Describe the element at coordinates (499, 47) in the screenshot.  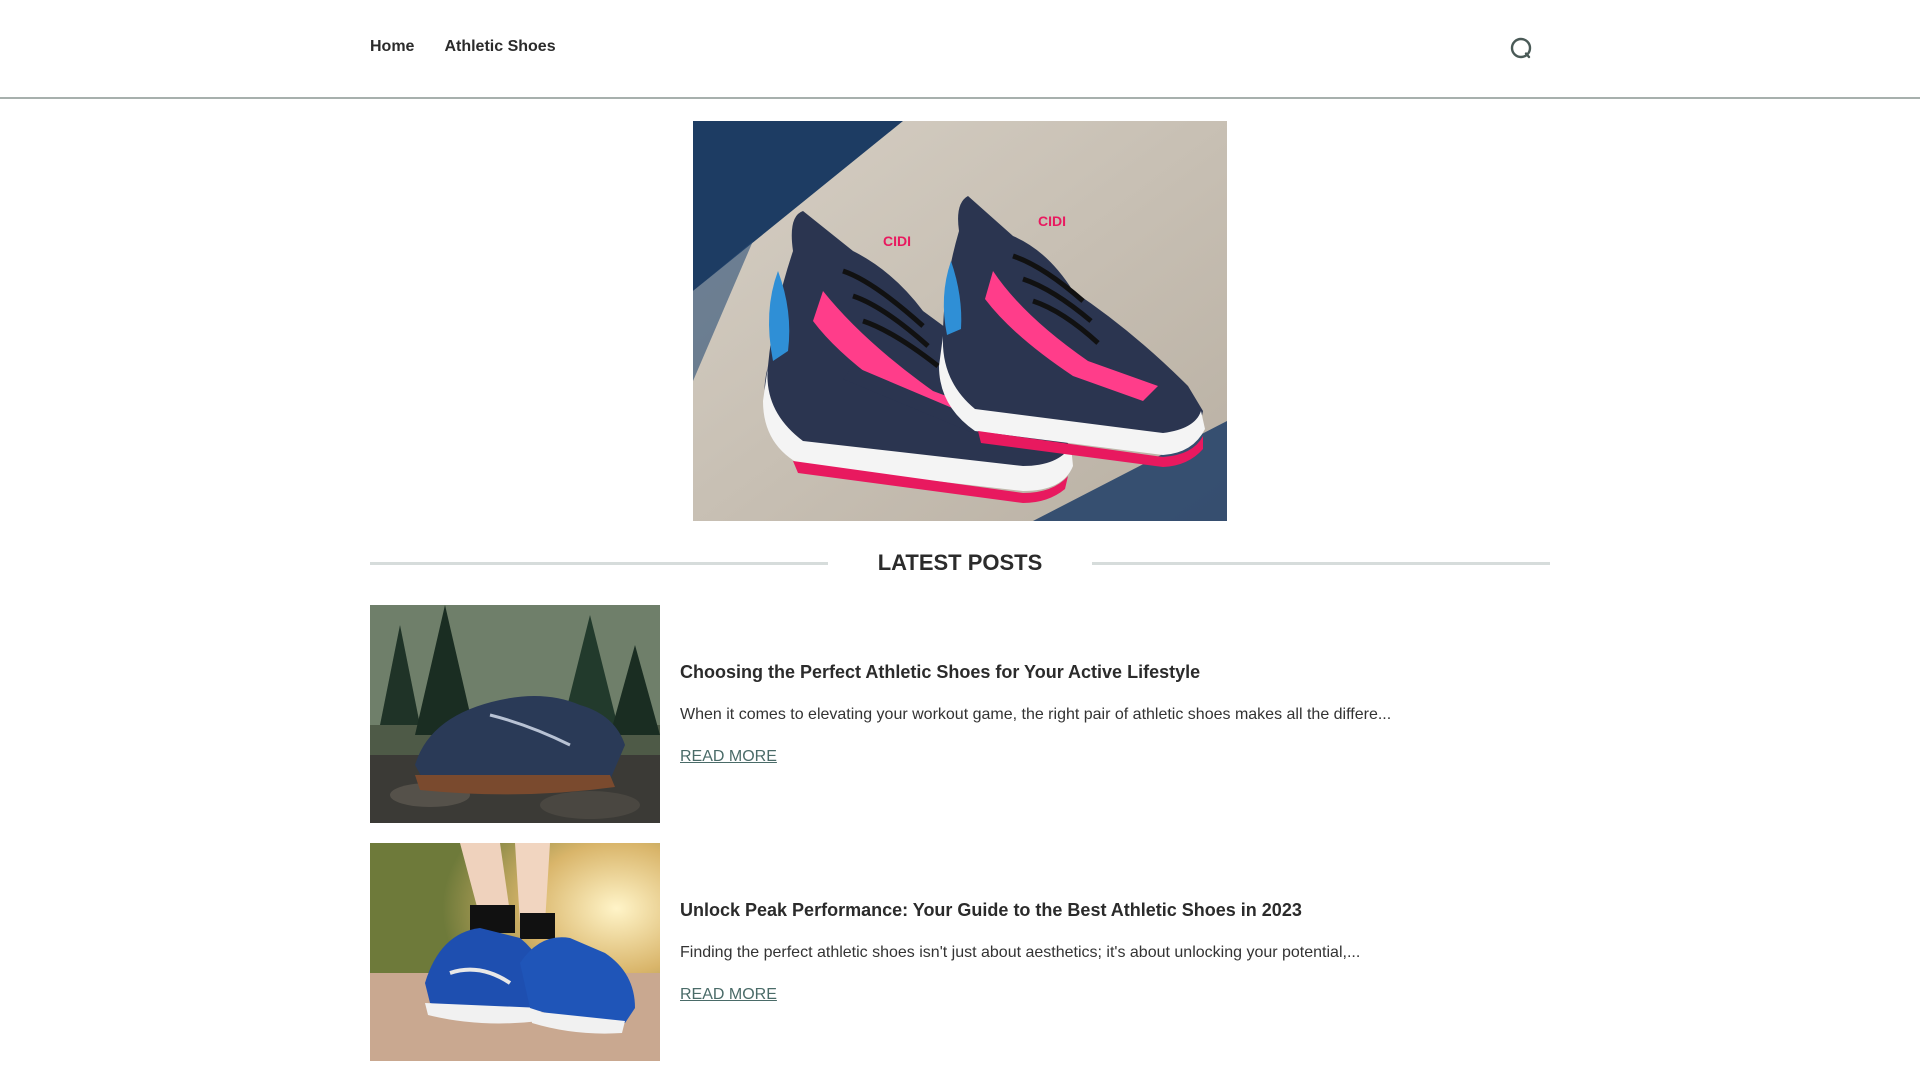
I see `nav-item-athletic-shoes: Athletic Shoes` at that location.